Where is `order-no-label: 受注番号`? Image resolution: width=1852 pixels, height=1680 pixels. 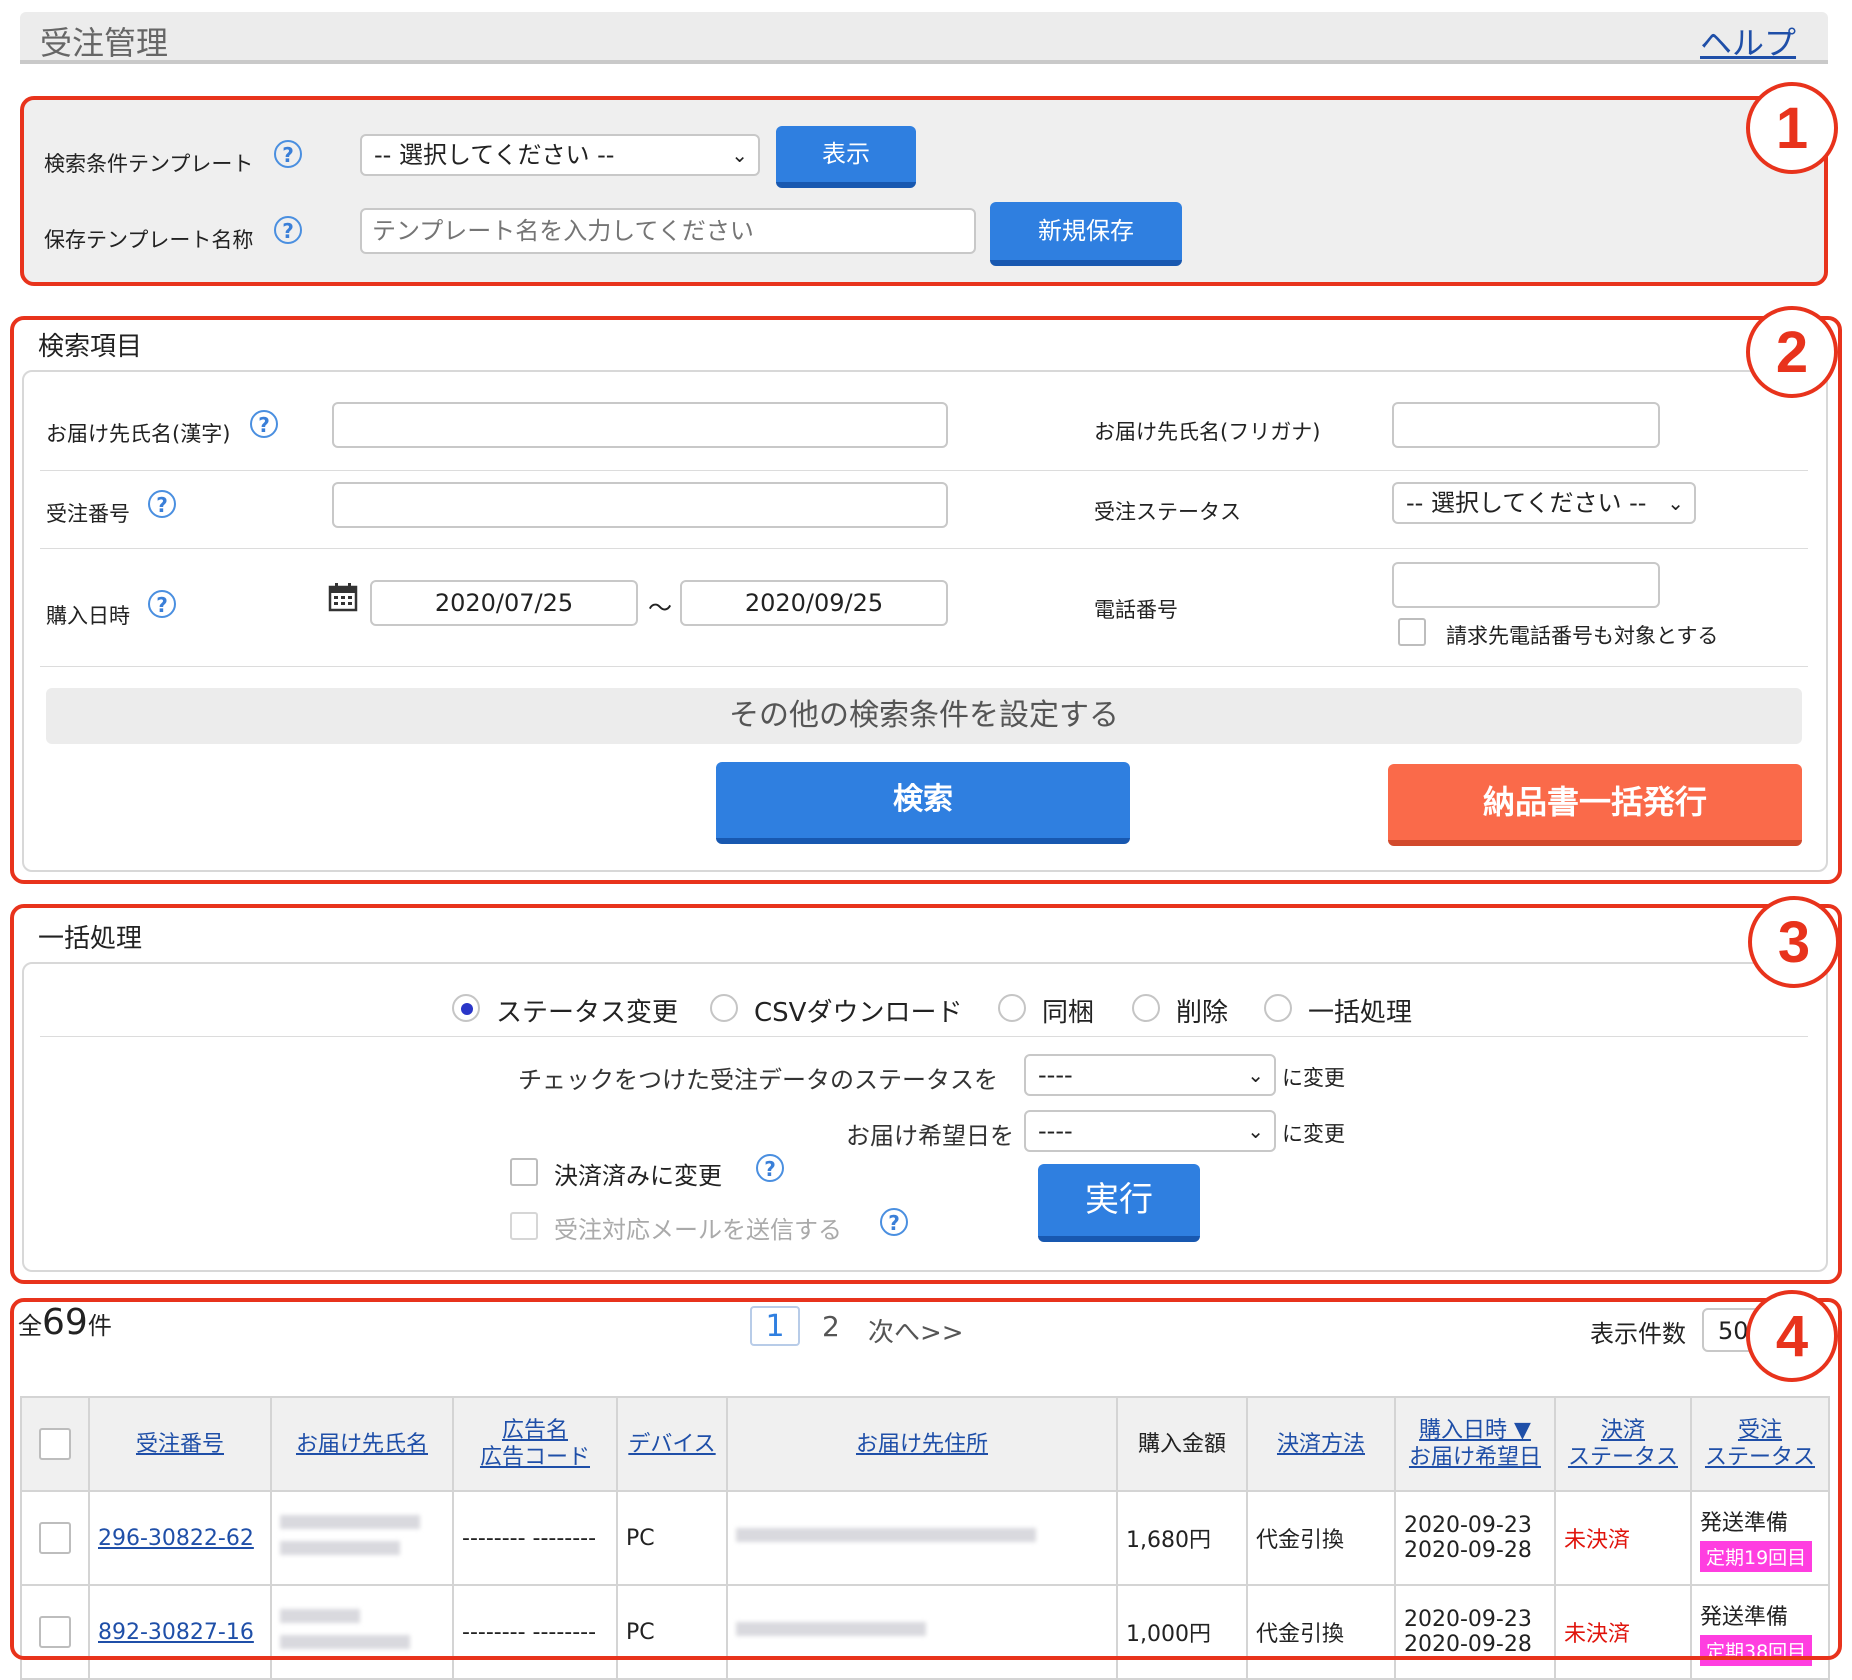
order-no-label: 受注番号 is located at coordinates (88, 514).